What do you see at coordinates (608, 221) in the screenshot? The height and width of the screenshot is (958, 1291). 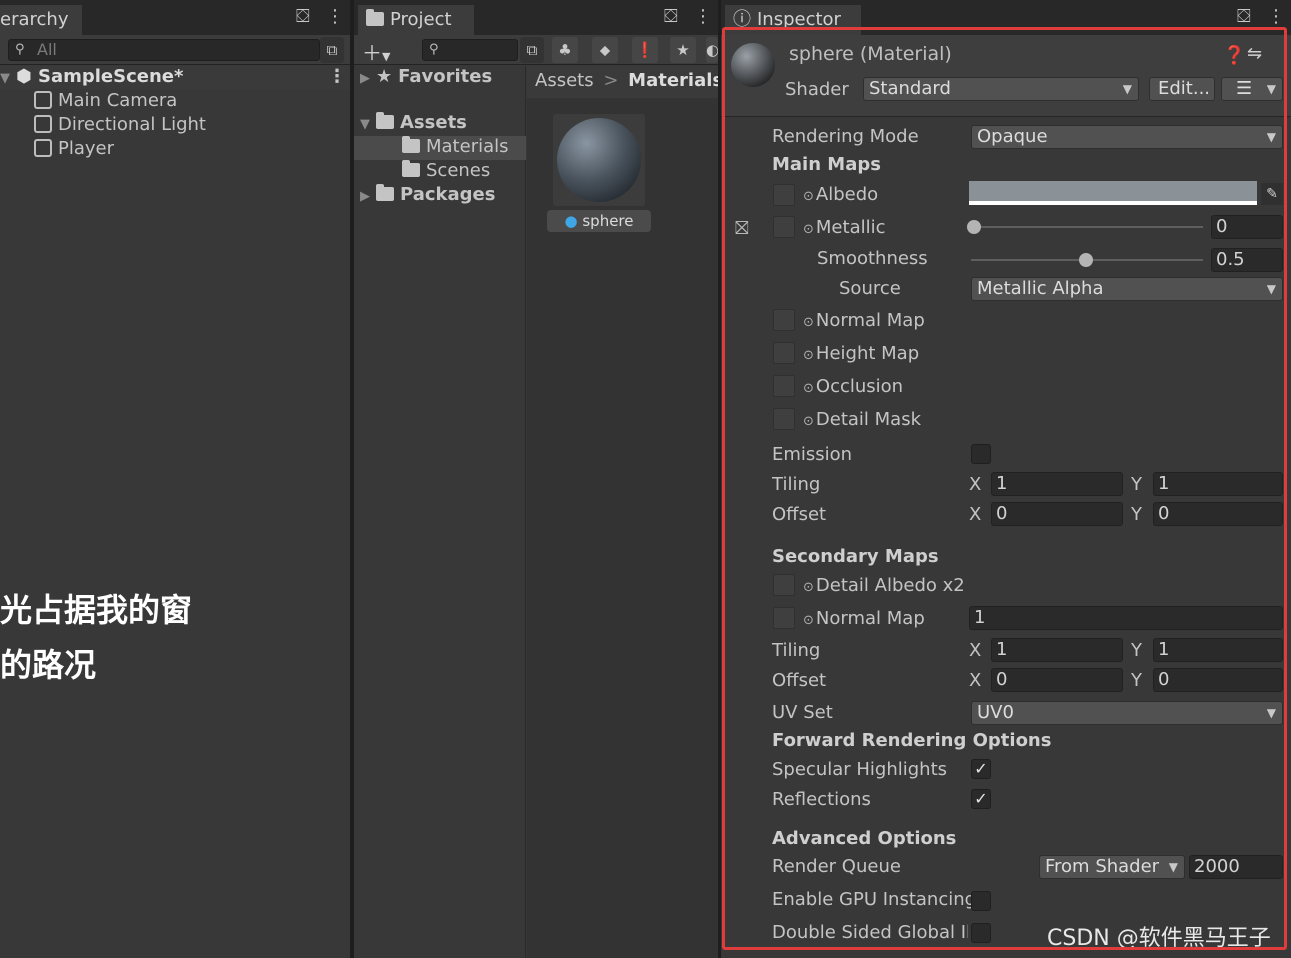 I see `asset-name: sphere` at bounding box center [608, 221].